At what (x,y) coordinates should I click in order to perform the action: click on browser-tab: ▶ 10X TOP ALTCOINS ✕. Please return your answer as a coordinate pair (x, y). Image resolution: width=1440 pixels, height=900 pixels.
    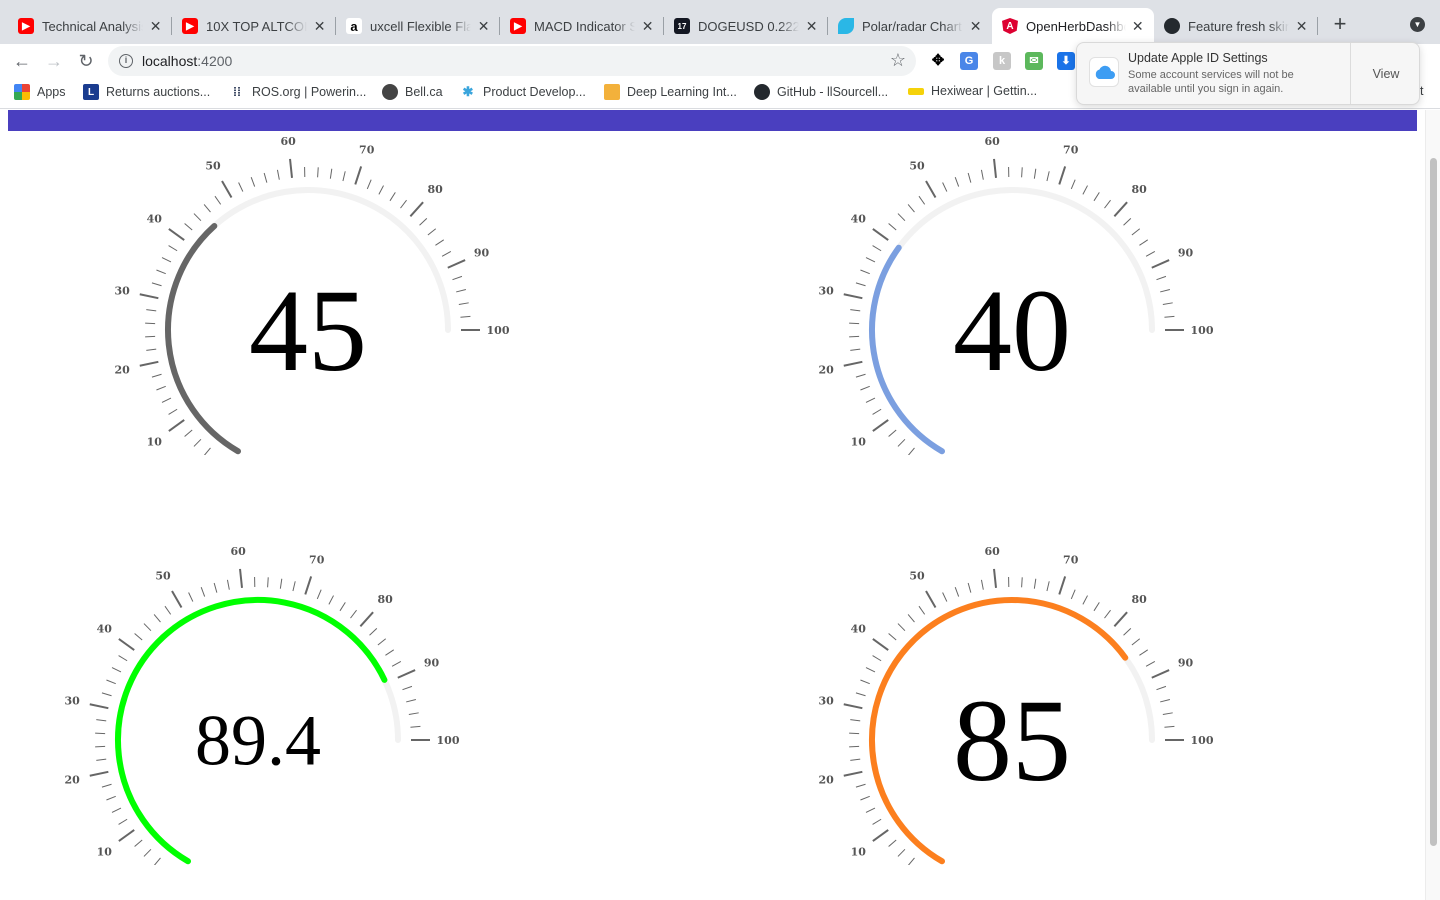
    Looking at the image, I should click on (254, 26).